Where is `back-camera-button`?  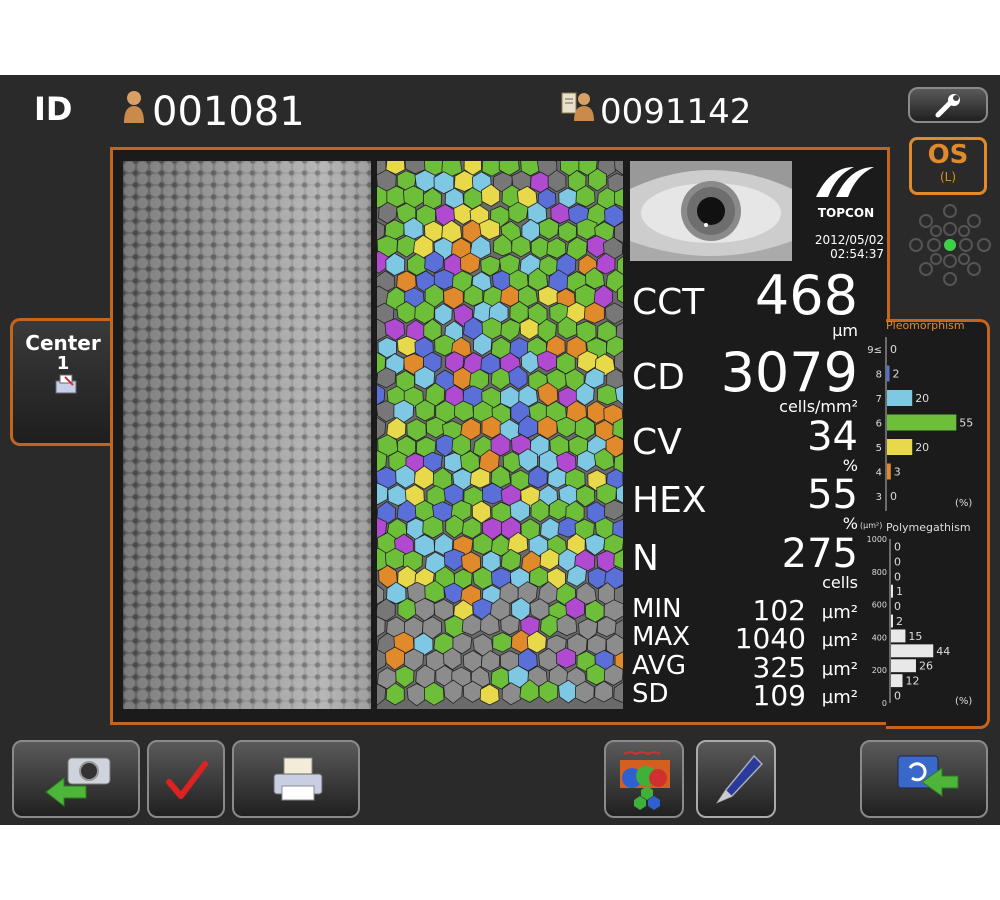
back-camera-button is located at coordinates (76, 779).